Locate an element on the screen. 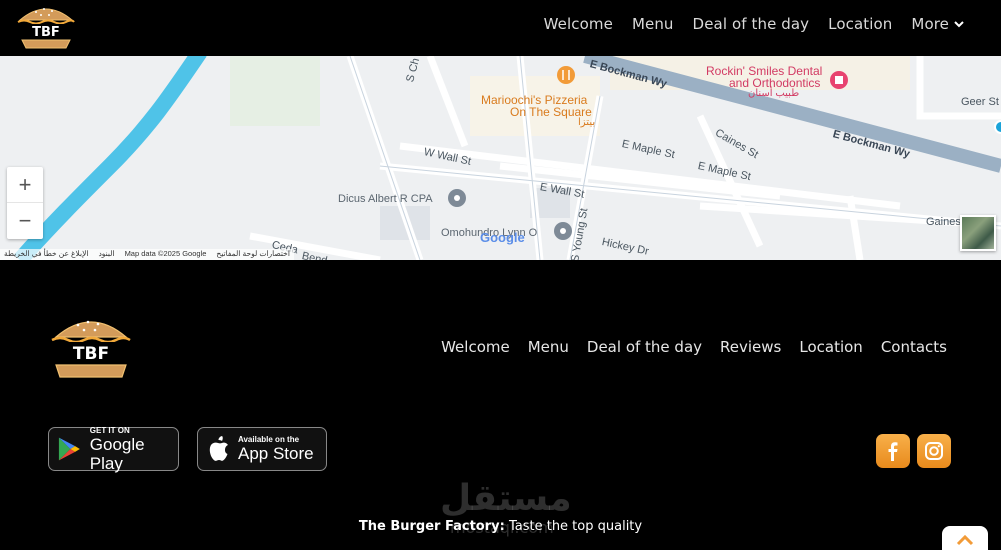 This screenshot has width=1001, height=550. footer-nav-location: Location is located at coordinates (830, 347).